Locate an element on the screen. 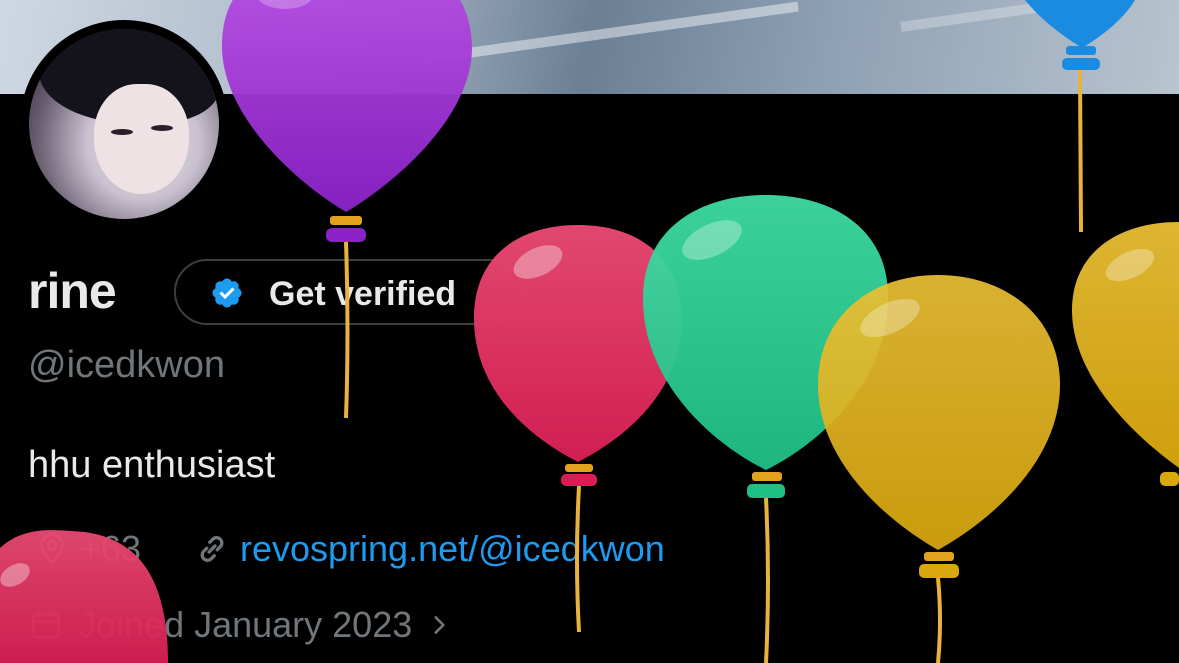 The width and height of the screenshot is (1179, 663). location-text: +63 is located at coordinates (111, 548).